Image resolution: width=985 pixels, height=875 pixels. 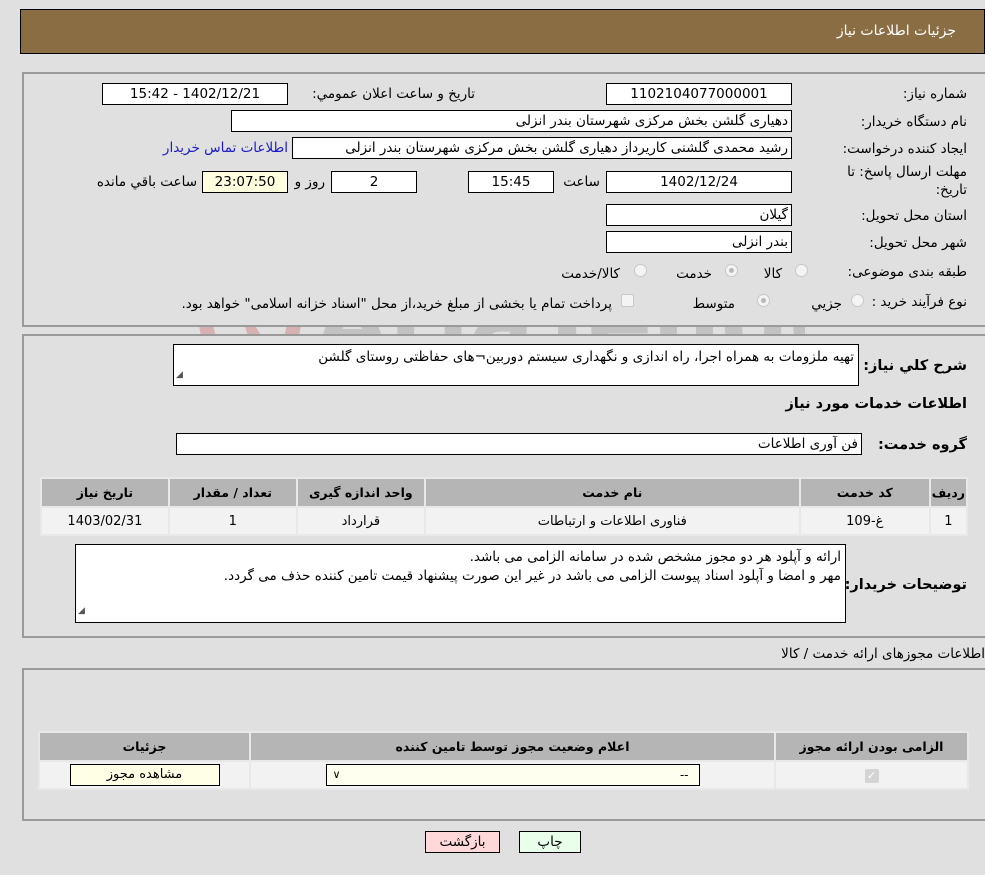 What do you see at coordinates (360, 521) in the screenshot?
I see `cell-unit: قرارداد` at bounding box center [360, 521].